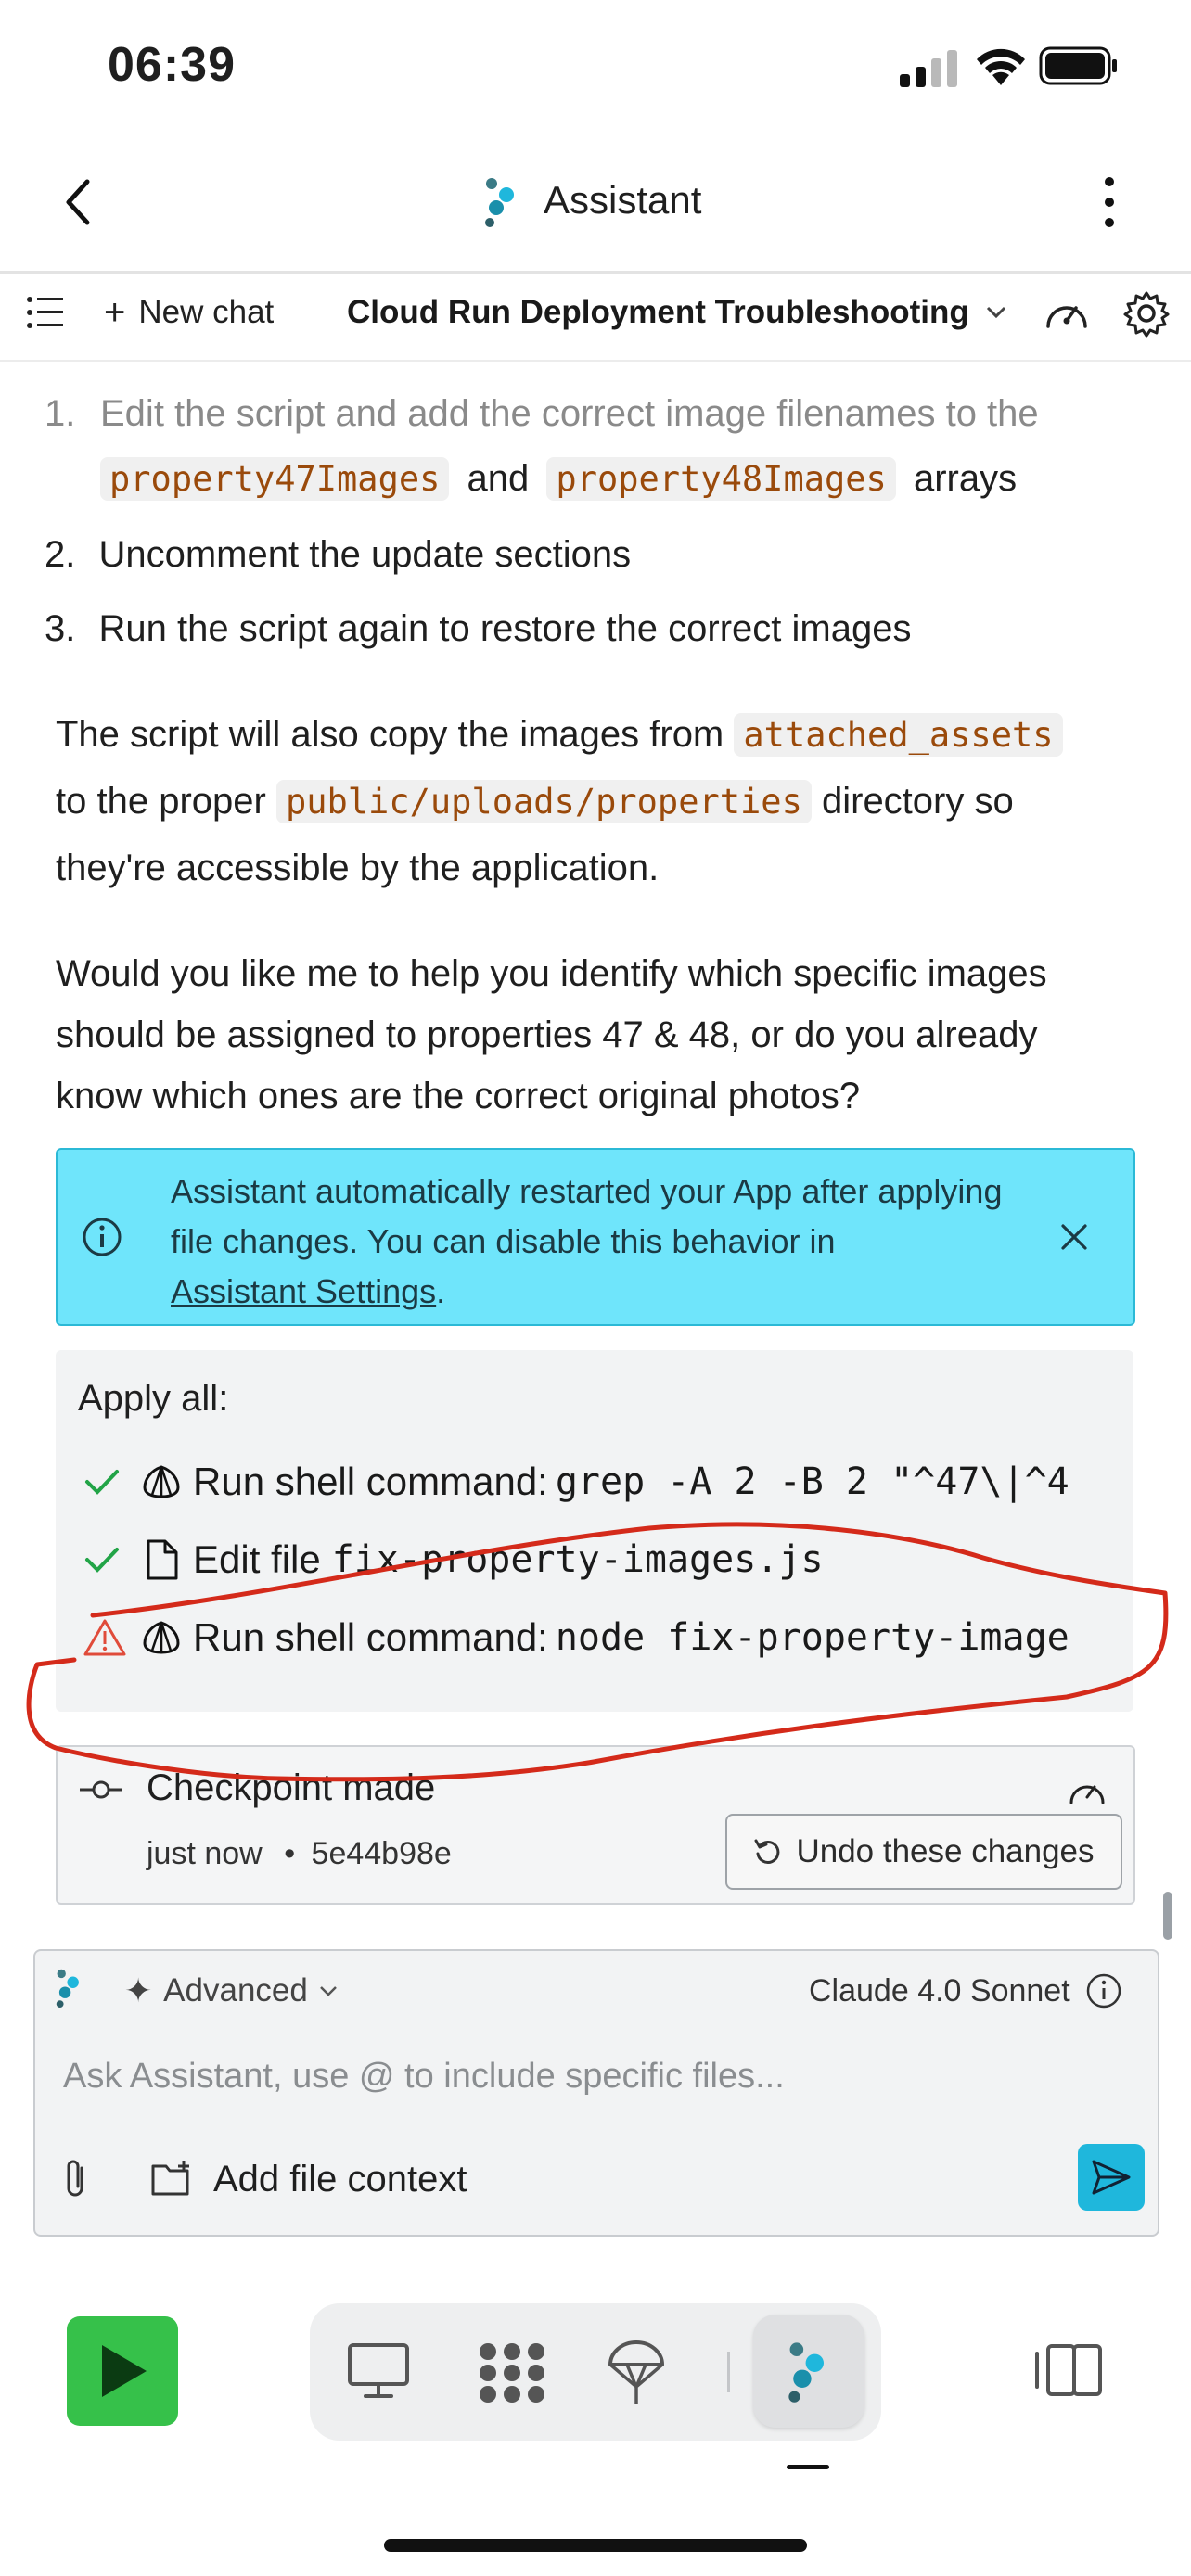 This screenshot has height=2576, width=1191. What do you see at coordinates (76, 2179) in the screenshot?
I see `paperclip-icon` at bounding box center [76, 2179].